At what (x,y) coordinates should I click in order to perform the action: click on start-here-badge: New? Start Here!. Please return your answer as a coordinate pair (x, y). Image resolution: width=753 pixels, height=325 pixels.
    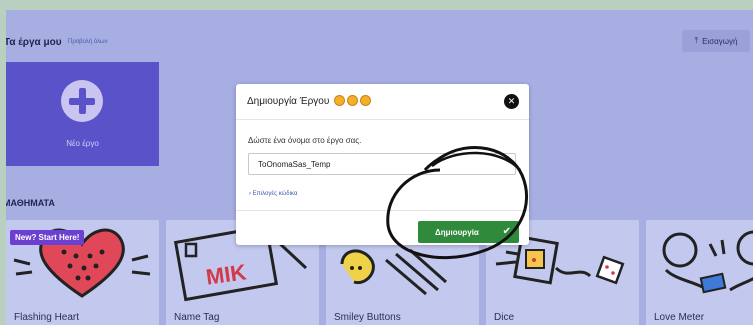
    Looking at the image, I should click on (47, 237).